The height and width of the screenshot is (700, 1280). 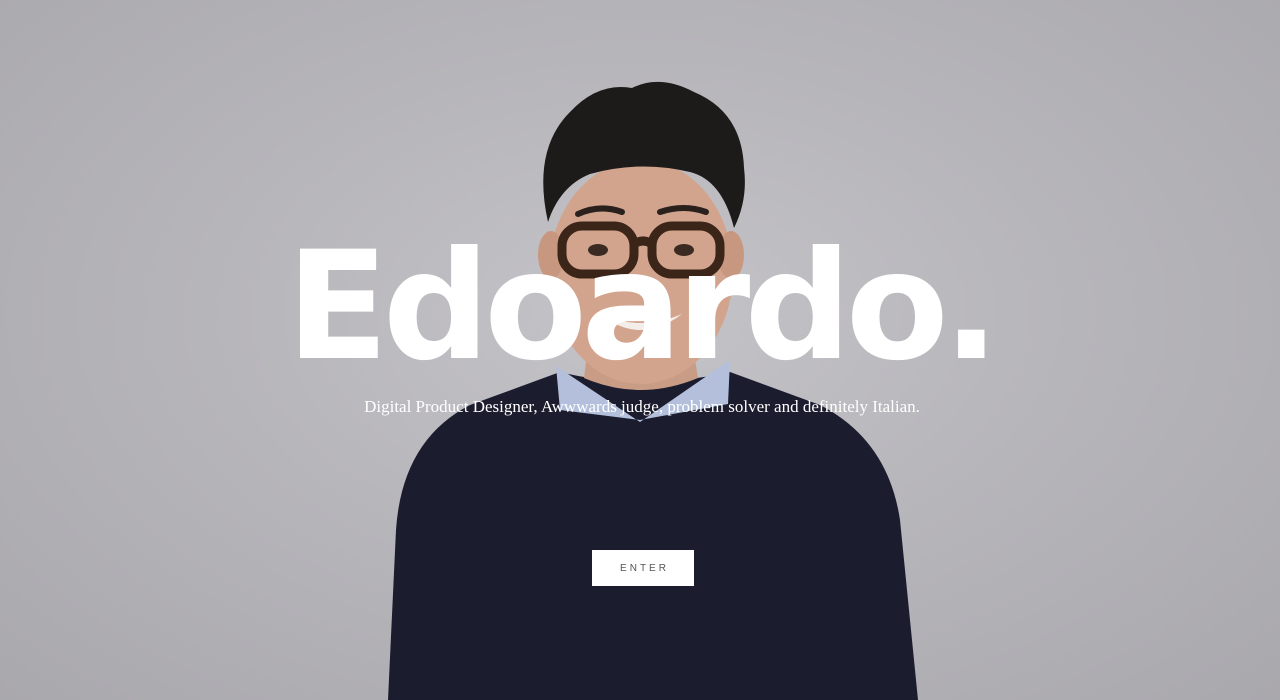 What do you see at coordinates (643, 568) in the screenshot?
I see `enter-button: ENTER` at bounding box center [643, 568].